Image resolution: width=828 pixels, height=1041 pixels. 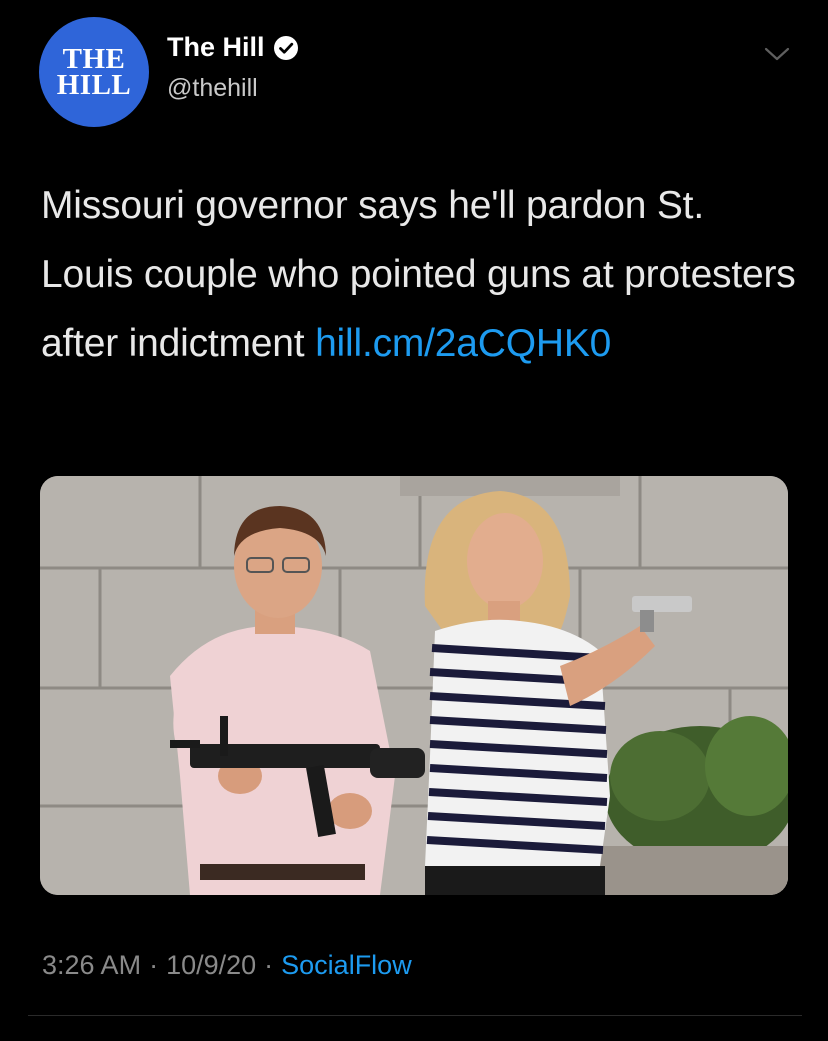 I want to click on tweet-meta: 3:26 AM · 10/9/20 · SocialFlow, so click(x=227, y=965).